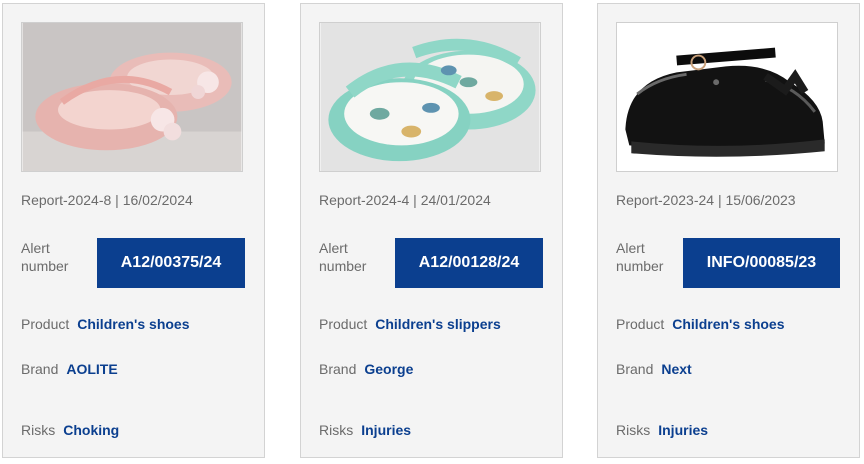 This screenshot has width=864, height=464. I want to click on pink-shoes-illustration, so click(132, 97).